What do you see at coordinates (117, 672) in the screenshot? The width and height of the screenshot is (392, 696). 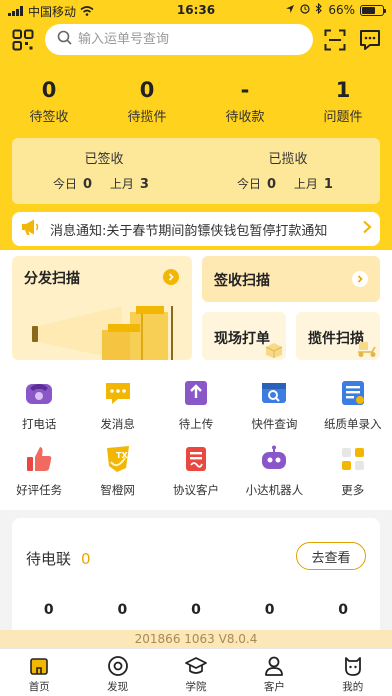 I see `tab-discover: 发现` at bounding box center [117, 672].